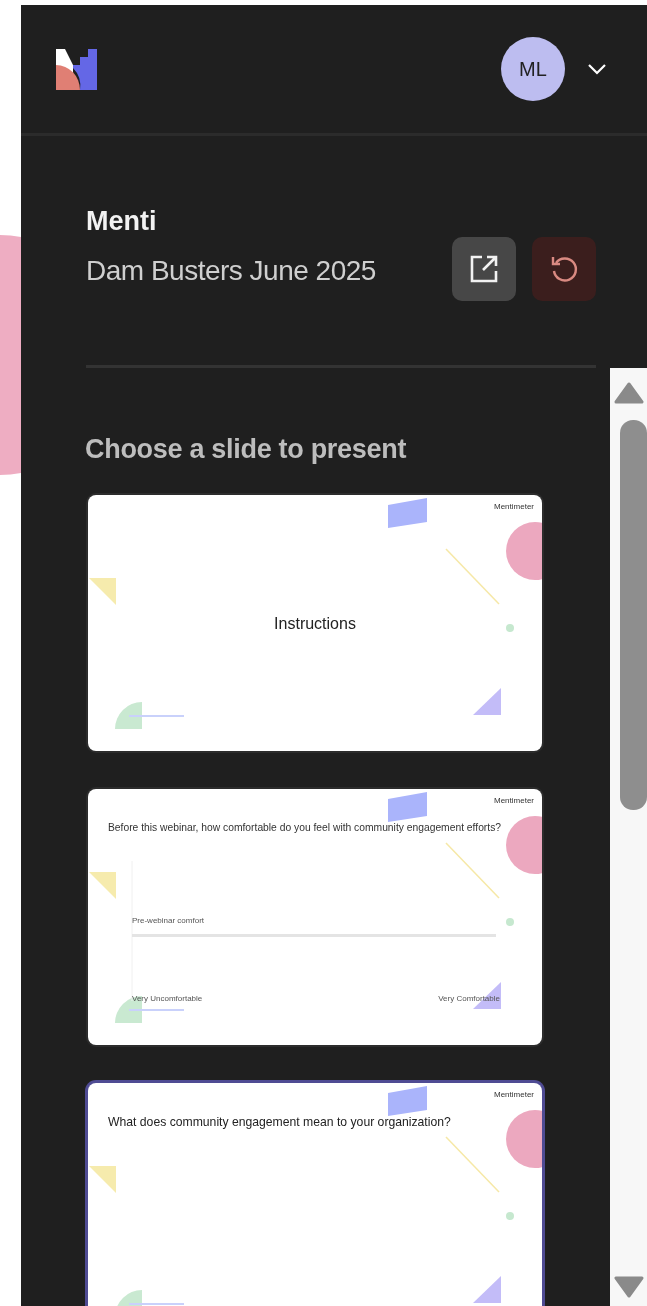 Image resolution: width=647 pixels, height=1306 pixels. Describe the element at coordinates (167, 998) in the screenshot. I see `scale-min-label: Very Uncomfortable` at that location.